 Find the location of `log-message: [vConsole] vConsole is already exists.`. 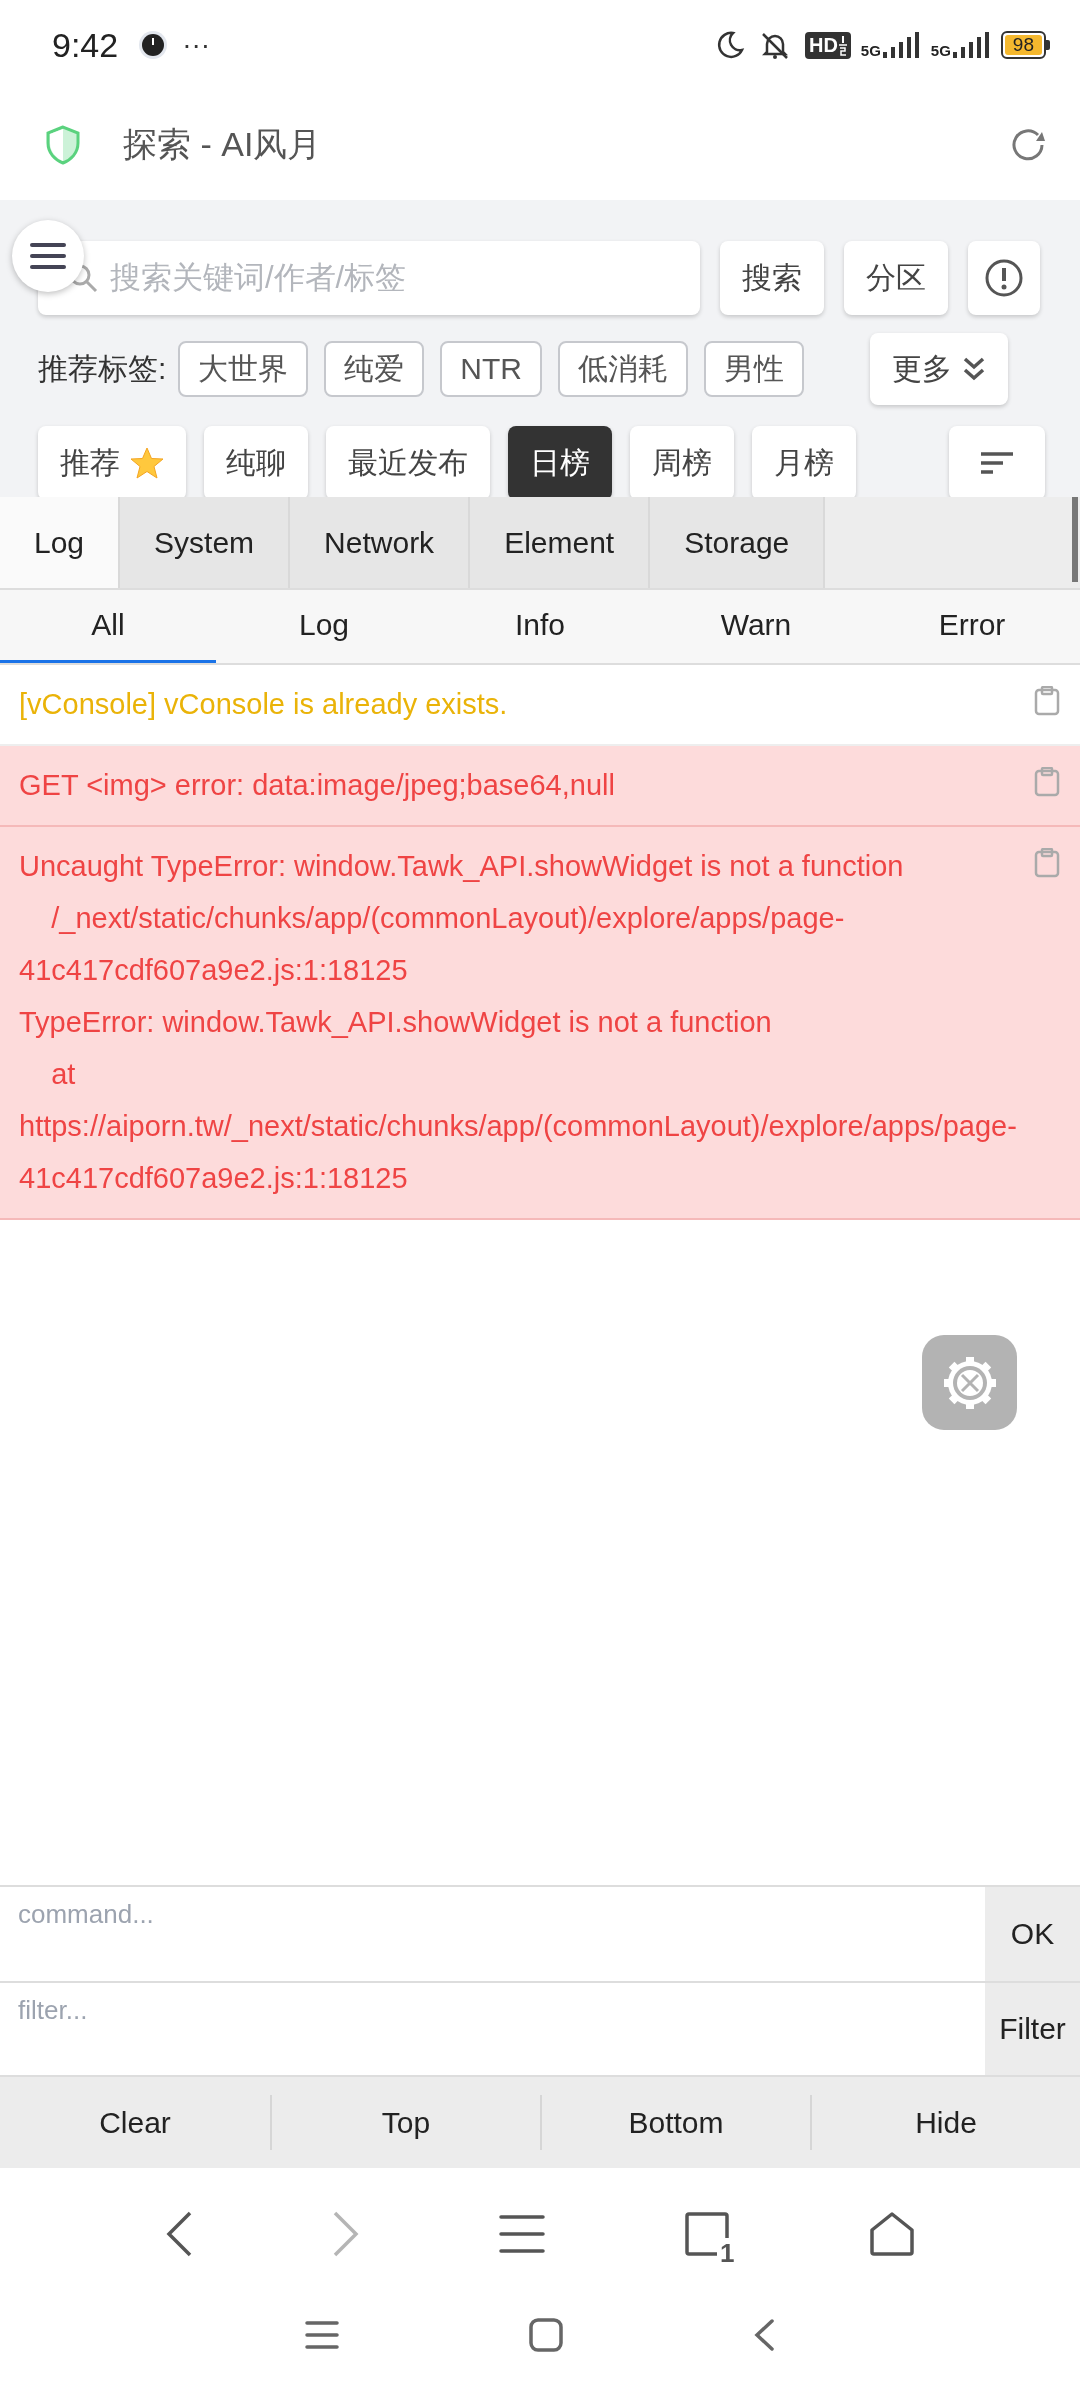

log-message: [vConsole] vConsole is already exists. is located at coordinates (264, 704).